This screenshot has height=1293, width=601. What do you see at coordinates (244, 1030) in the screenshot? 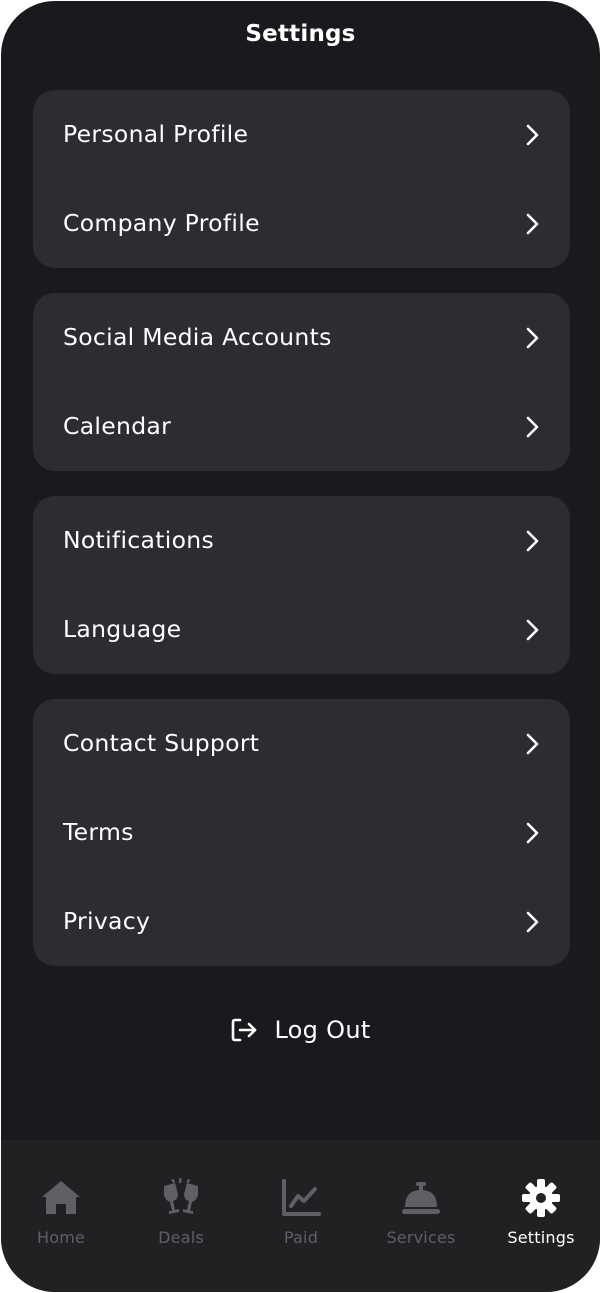
I see `logout-icon` at bounding box center [244, 1030].